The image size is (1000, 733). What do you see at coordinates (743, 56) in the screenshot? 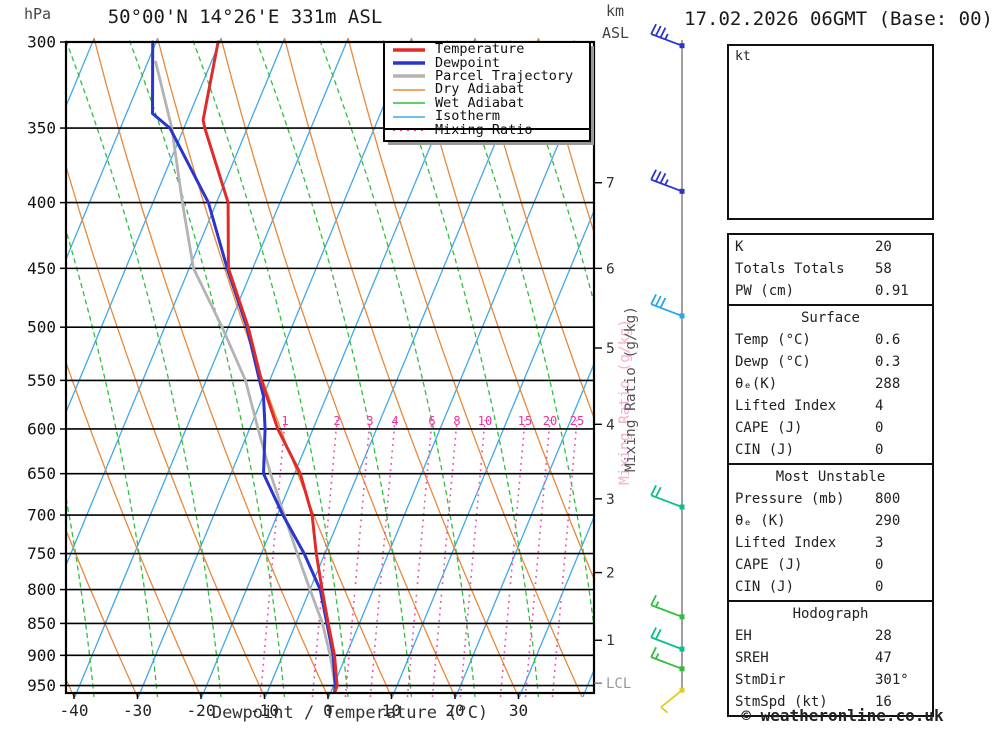
I see `hodograph-unit-label: kt` at bounding box center [743, 56].